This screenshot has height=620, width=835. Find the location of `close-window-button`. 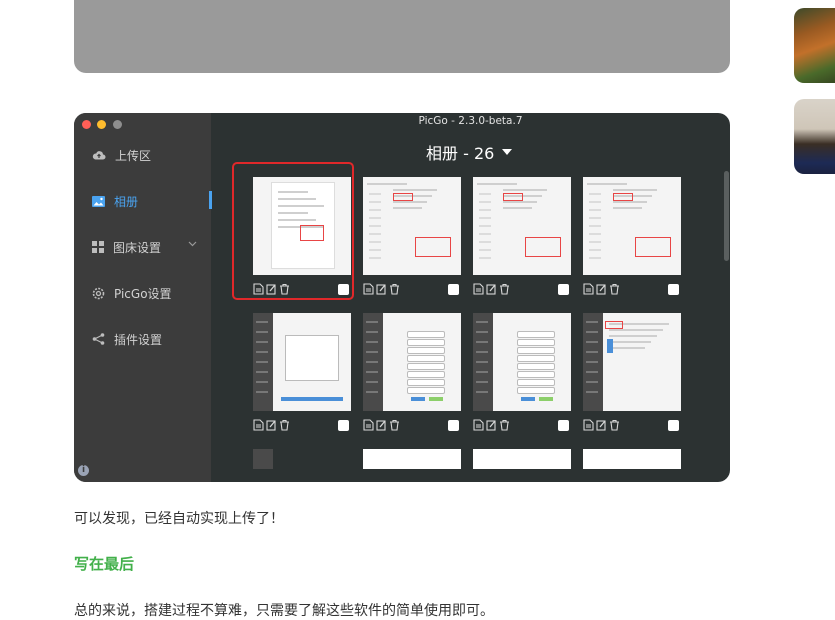

close-window-button is located at coordinates (86, 124).